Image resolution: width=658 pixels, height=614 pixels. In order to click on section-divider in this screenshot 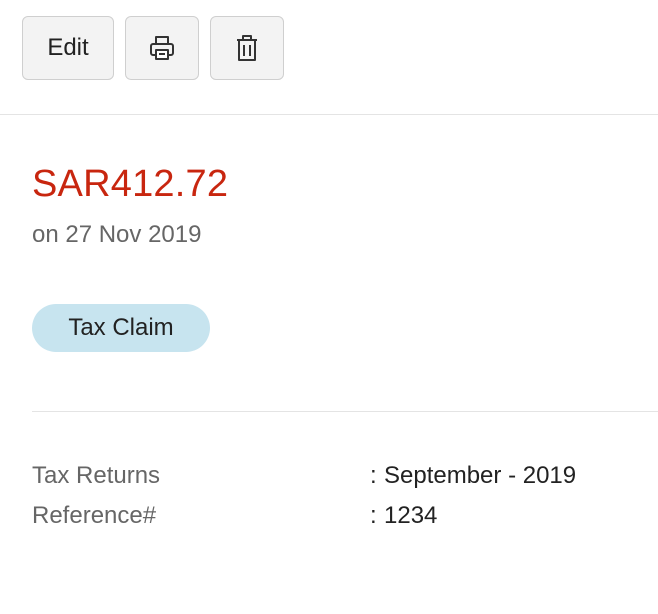, I will do `click(345, 411)`.